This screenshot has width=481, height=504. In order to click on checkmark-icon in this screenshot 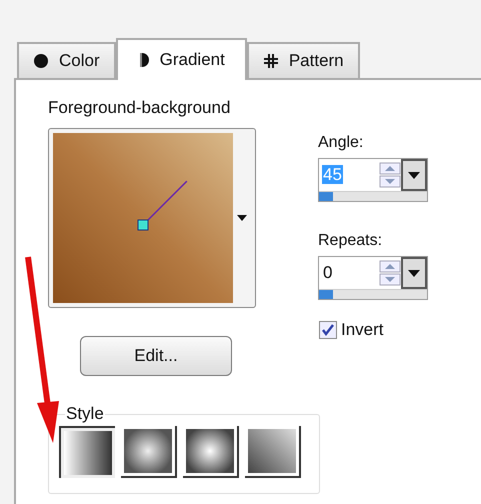, I will do `click(328, 330)`.